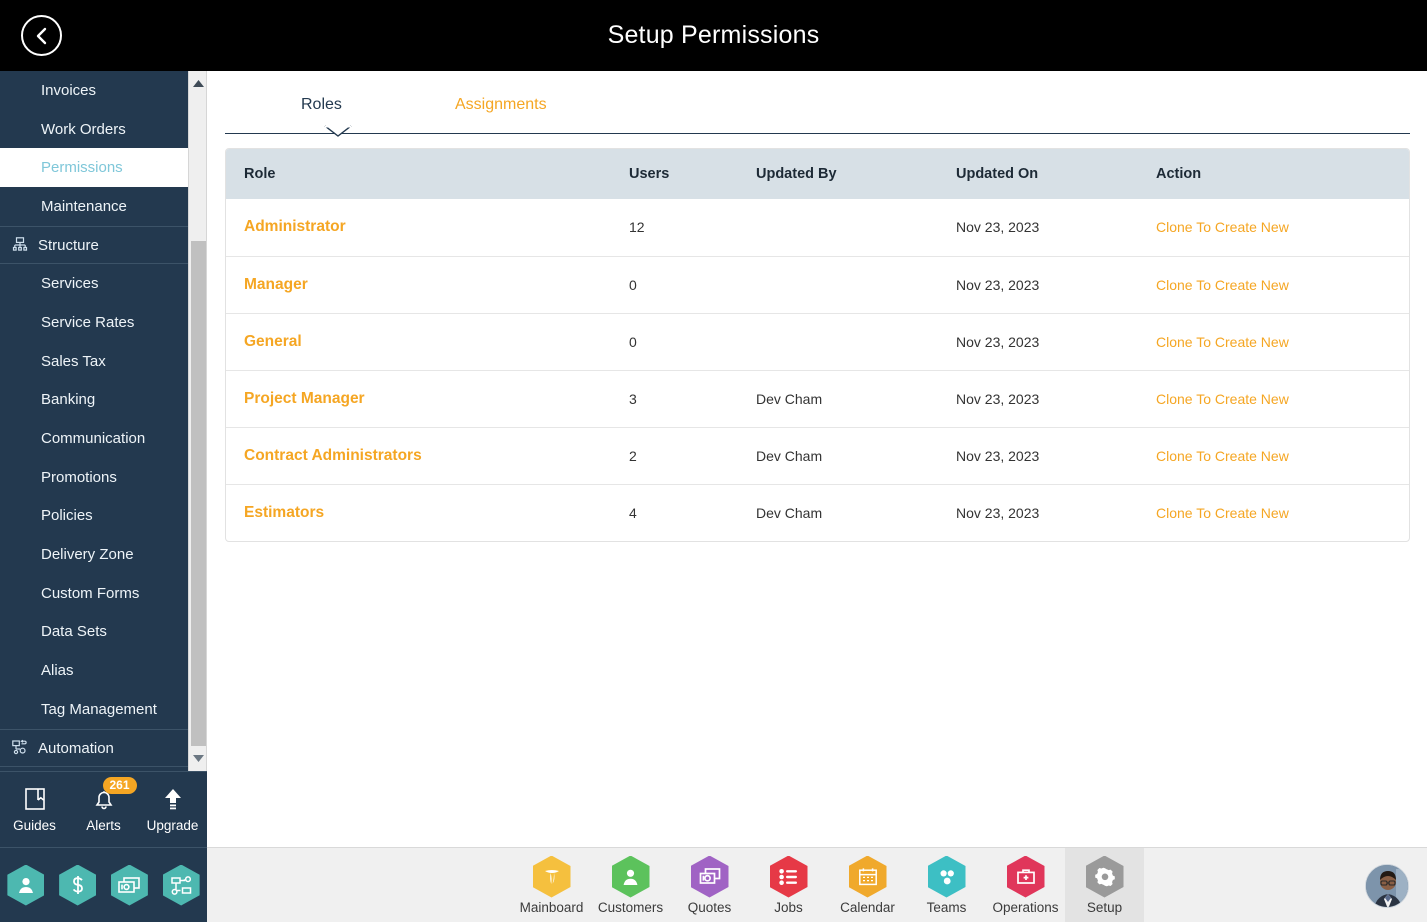 The height and width of the screenshot is (922, 1427). Describe the element at coordinates (88, 322) in the screenshot. I see `sidebar-item-label: Service Rates` at that location.